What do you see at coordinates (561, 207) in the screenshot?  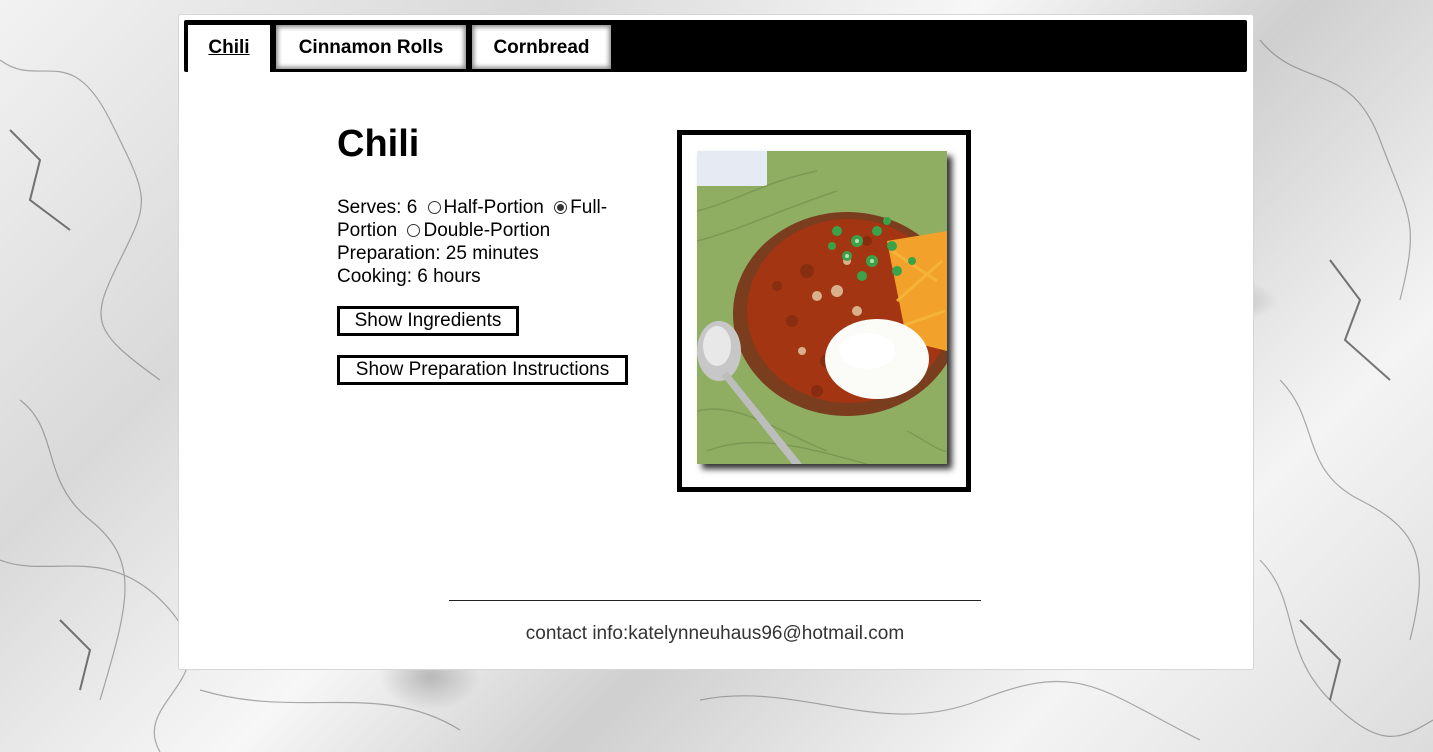 I see `full-portion-radio` at bounding box center [561, 207].